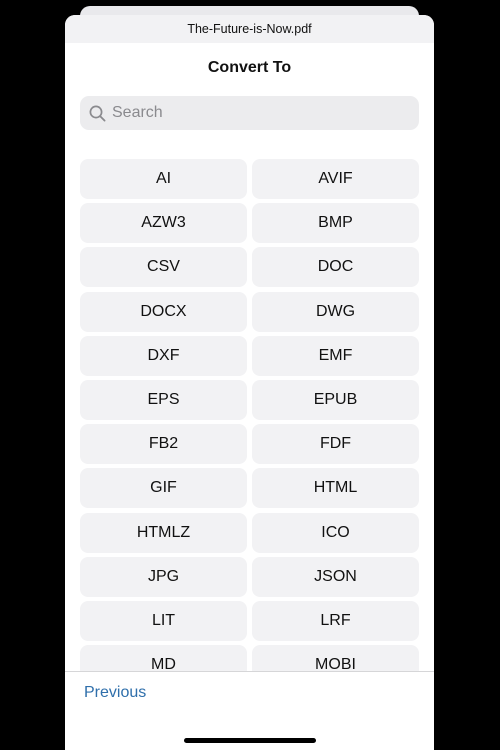 Image resolution: width=500 pixels, height=750 pixels. What do you see at coordinates (163, 532) in the screenshot?
I see `format-button-htmlz: HTMLZ` at bounding box center [163, 532].